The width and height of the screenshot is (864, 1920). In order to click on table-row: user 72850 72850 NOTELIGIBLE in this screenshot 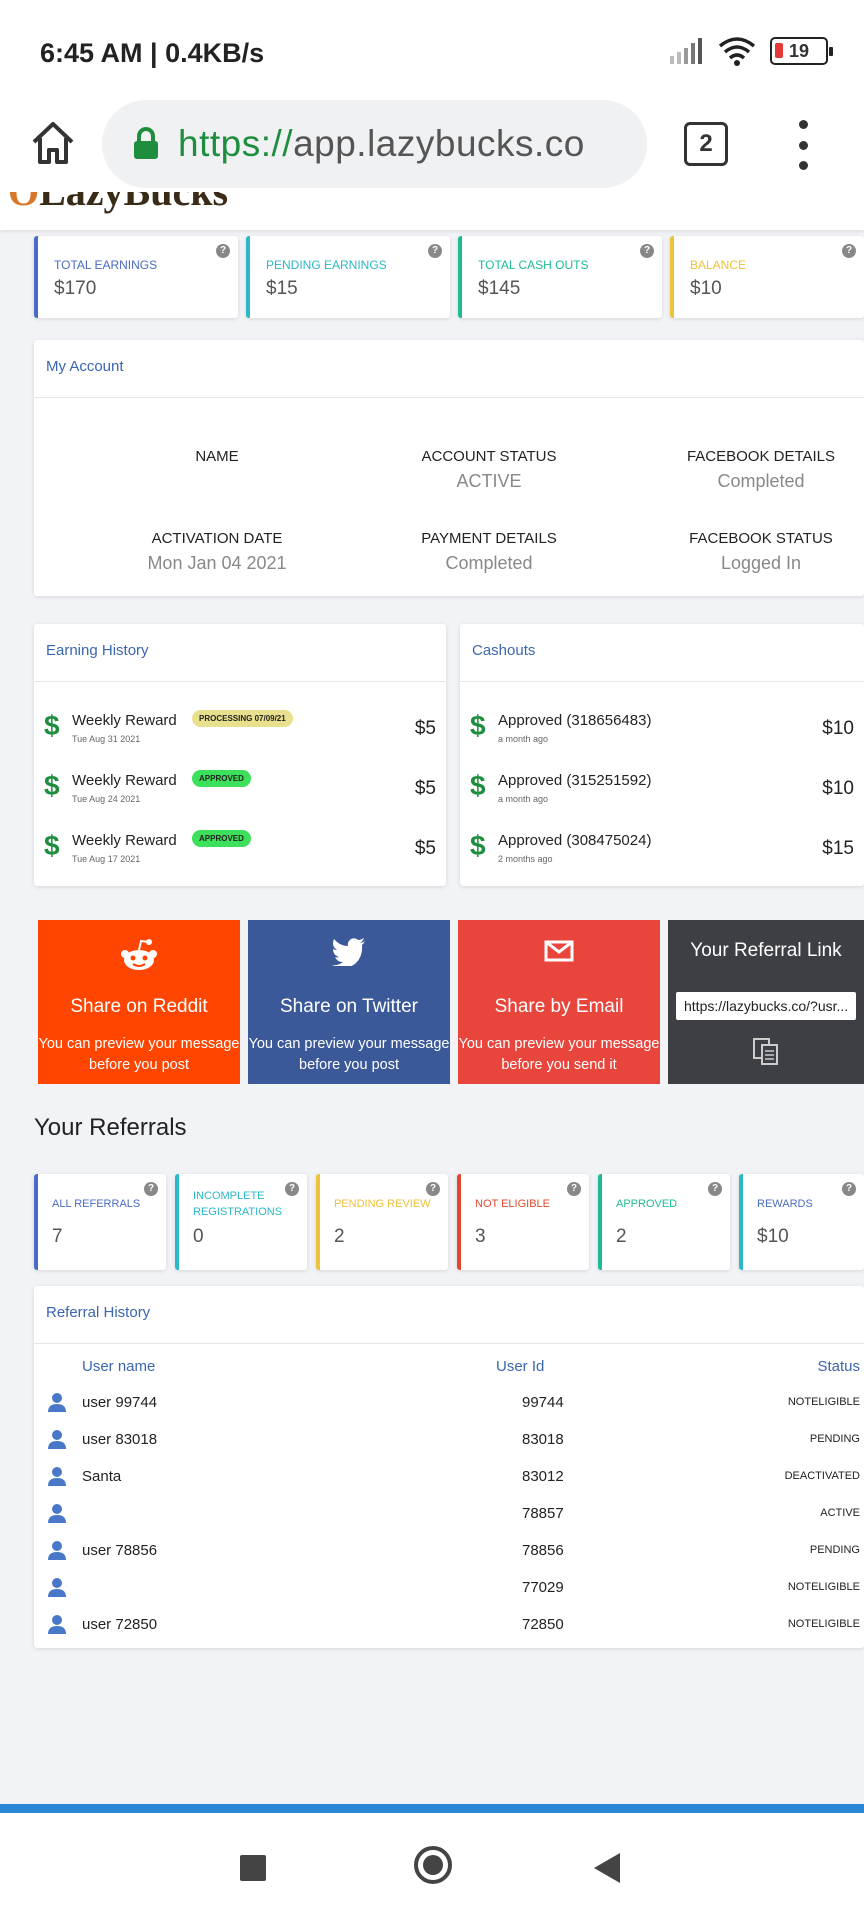, I will do `click(449, 1628)`.